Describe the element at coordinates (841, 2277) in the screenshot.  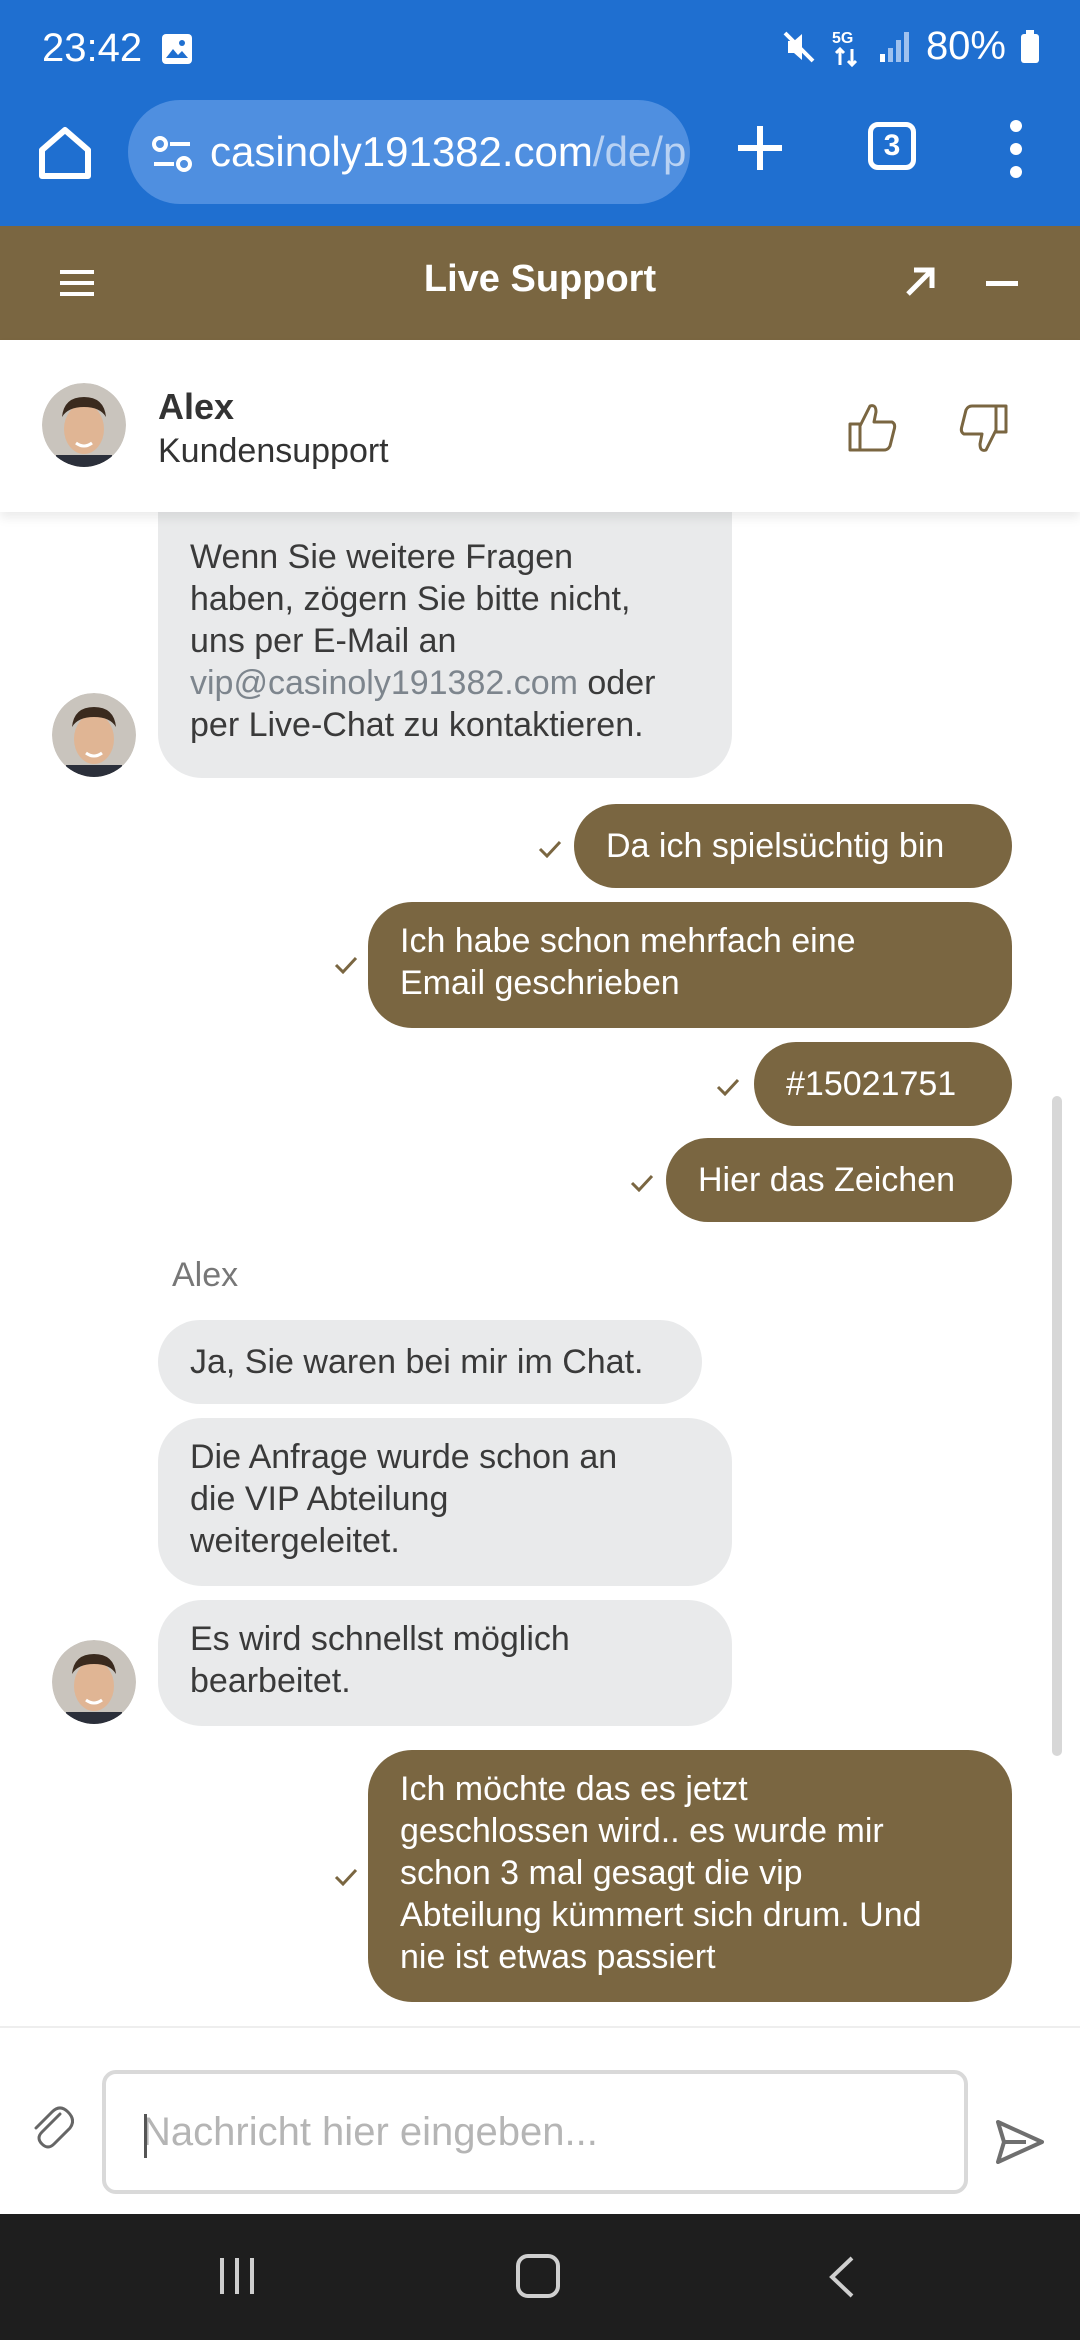
I see `back-icon` at that location.